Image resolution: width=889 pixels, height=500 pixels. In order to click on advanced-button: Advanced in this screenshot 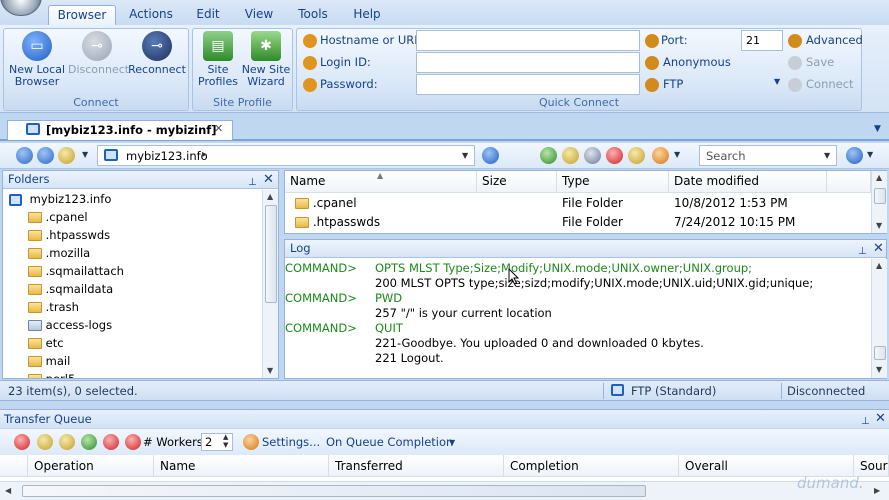, I will do `click(834, 40)`.